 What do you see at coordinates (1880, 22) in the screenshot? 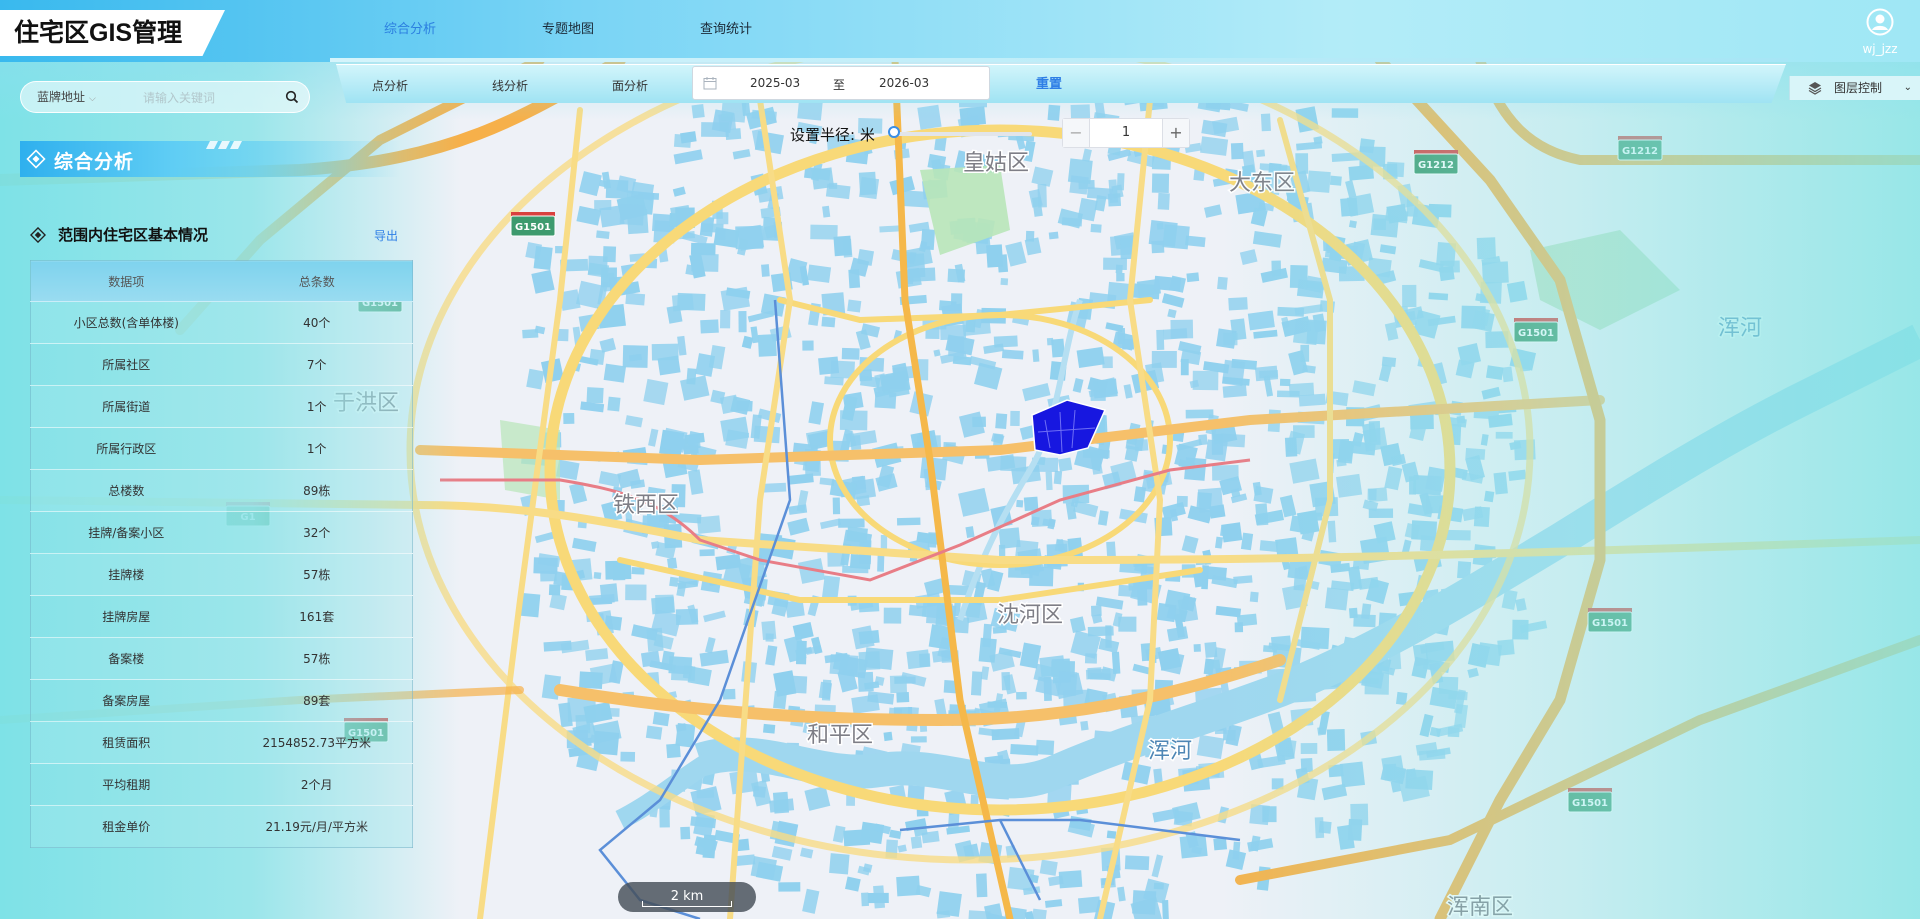
I see `user-icon` at bounding box center [1880, 22].